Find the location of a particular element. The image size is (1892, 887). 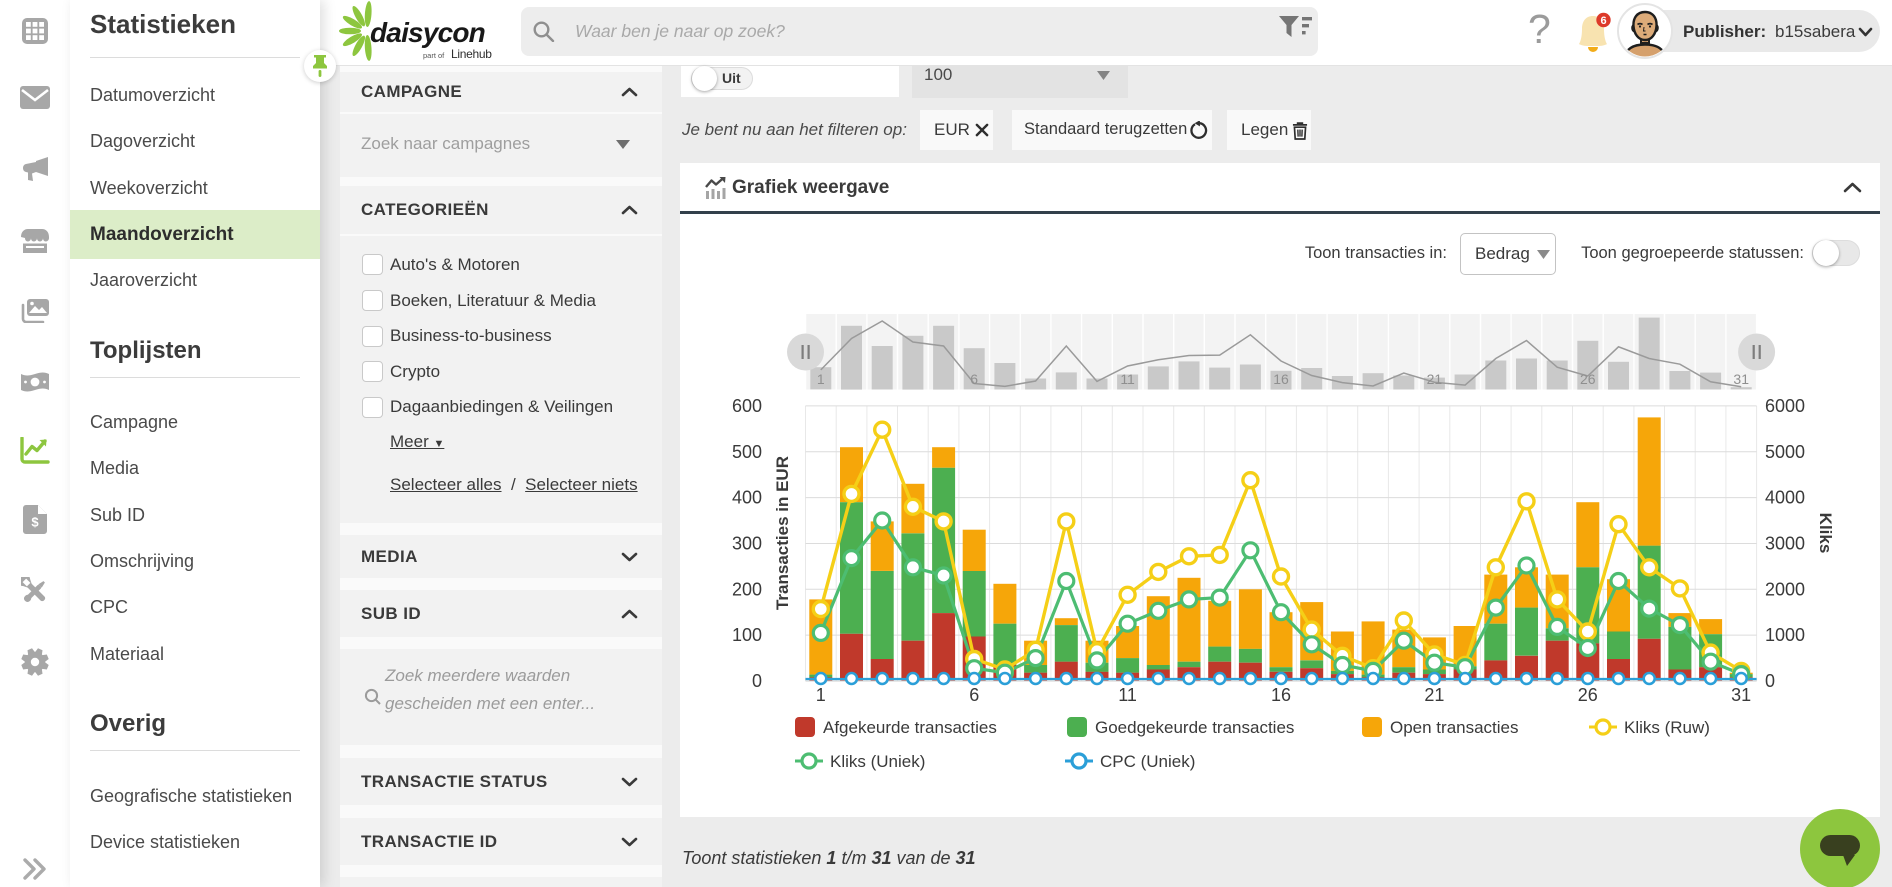

svg-text: Kliks (Uniek) is located at coordinates (877, 761).